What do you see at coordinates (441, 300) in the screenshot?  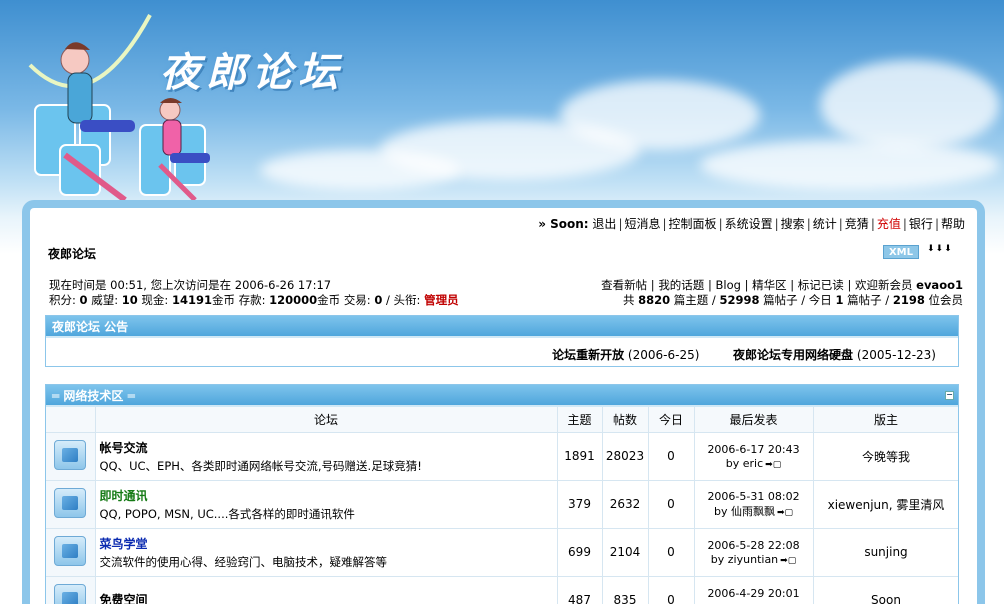 I see `user-rank: 管理员` at bounding box center [441, 300].